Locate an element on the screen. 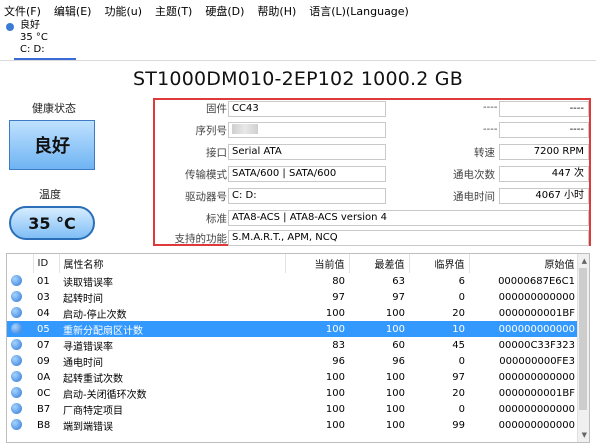 This screenshot has width=596, height=448. menu-file: 文件(F) is located at coordinates (22, 11).